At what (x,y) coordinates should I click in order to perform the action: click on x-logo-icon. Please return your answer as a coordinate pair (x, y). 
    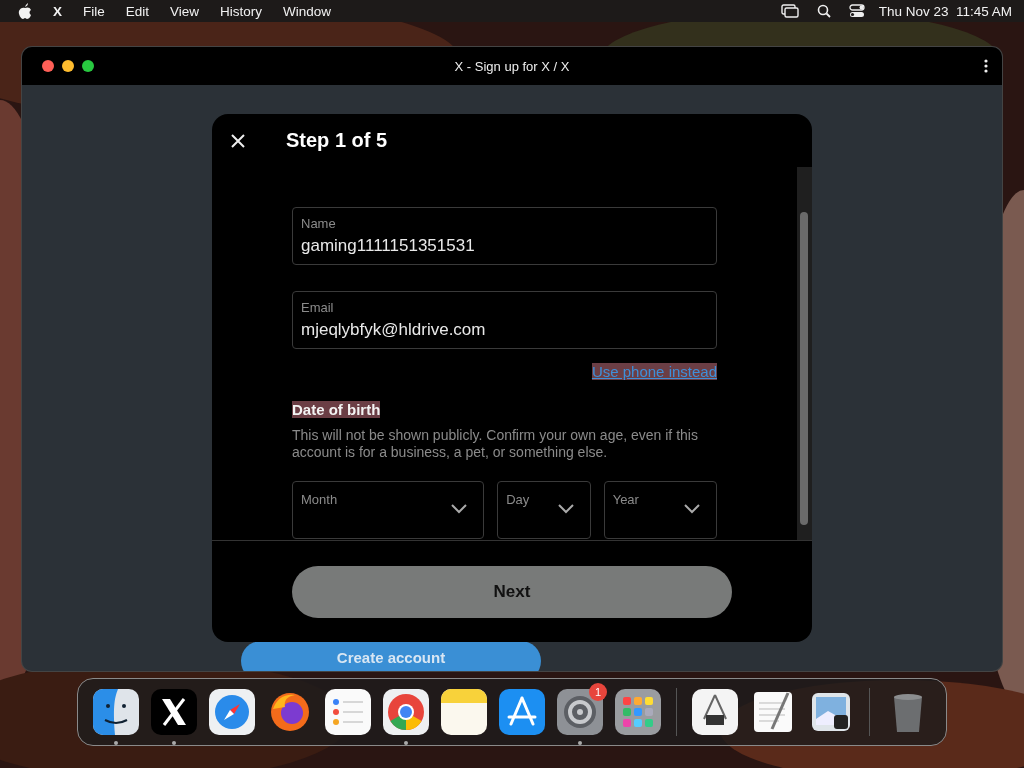
    Looking at the image, I should click on (174, 712).